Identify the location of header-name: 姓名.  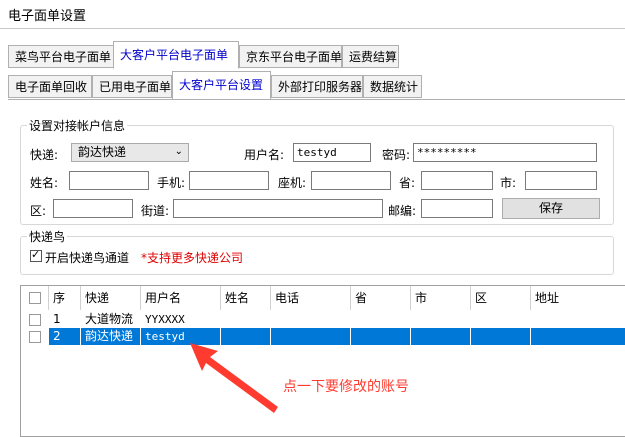
(246, 298).